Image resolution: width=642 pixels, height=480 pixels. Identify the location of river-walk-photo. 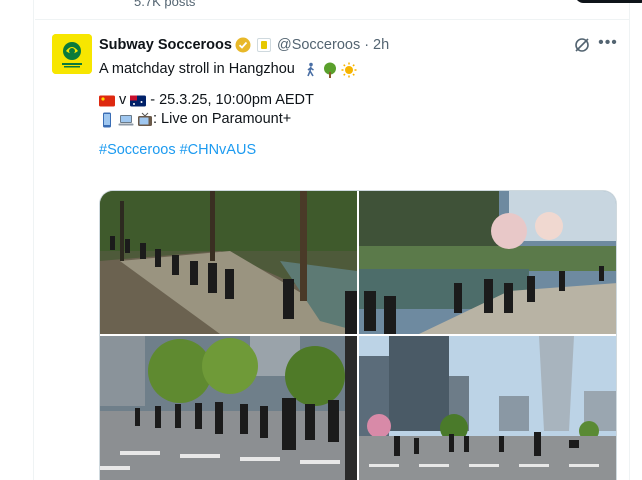
(487, 262).